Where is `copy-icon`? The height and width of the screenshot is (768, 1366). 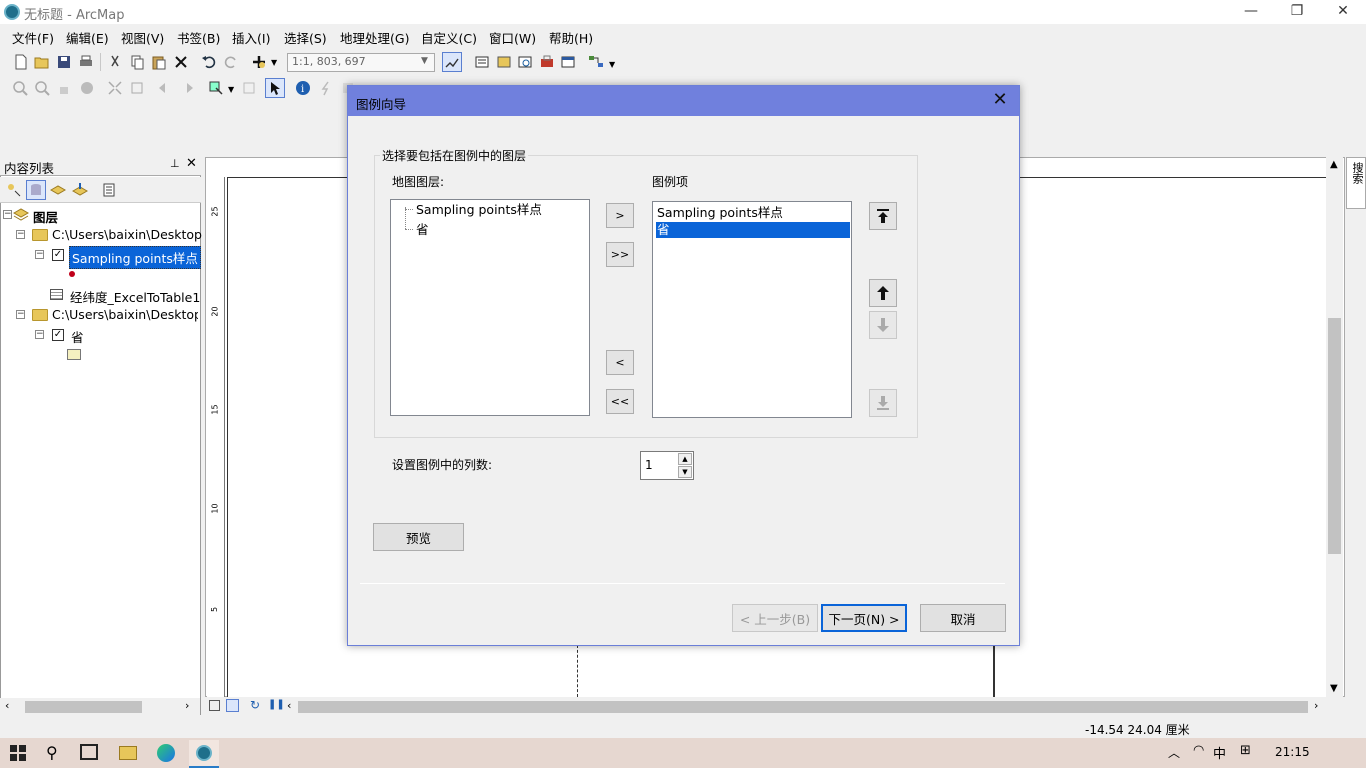
copy-icon is located at coordinates (137, 62).